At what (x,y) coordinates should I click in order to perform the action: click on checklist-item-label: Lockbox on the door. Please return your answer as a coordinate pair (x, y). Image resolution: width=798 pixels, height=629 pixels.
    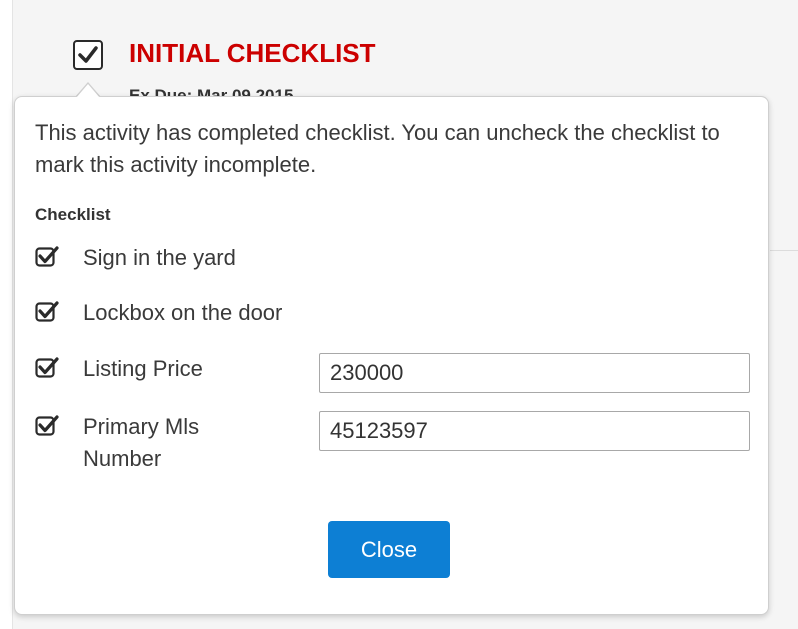
    Looking at the image, I should click on (183, 312).